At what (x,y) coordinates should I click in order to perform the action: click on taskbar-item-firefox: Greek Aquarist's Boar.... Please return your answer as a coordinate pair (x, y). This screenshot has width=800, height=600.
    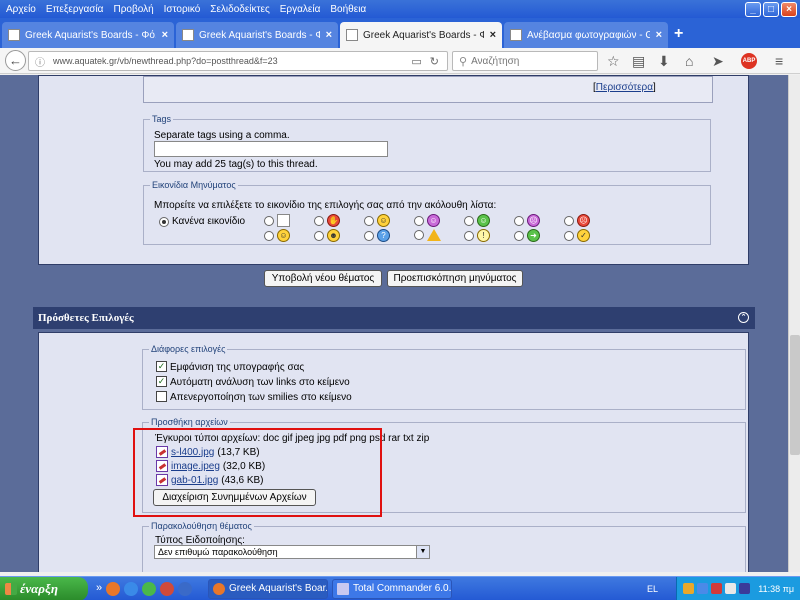
    Looking at the image, I should click on (268, 589).